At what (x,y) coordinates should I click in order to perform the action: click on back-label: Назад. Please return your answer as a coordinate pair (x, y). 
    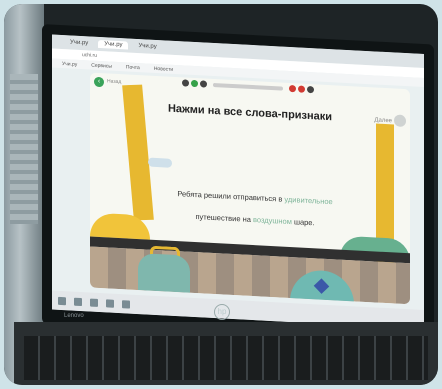
    Looking at the image, I should click on (114, 81).